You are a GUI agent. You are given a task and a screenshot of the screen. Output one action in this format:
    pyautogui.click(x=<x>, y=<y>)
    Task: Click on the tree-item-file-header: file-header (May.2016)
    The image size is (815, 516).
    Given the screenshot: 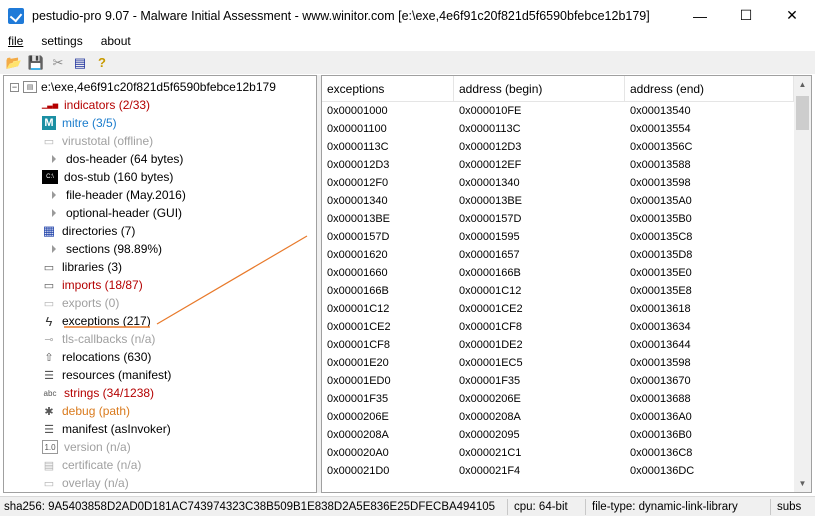 What is the action you would take?
    pyautogui.click(x=114, y=195)
    